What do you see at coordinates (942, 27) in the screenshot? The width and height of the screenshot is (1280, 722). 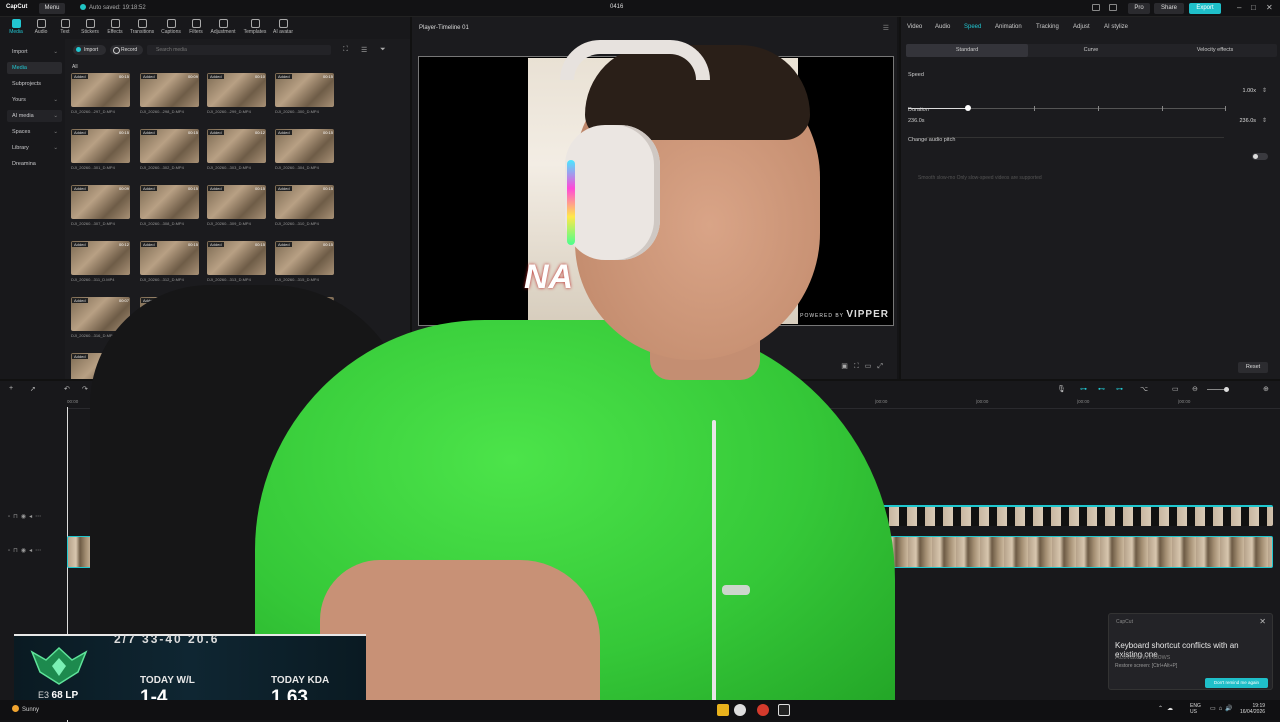 I see `tab-audio: Audio` at bounding box center [942, 27].